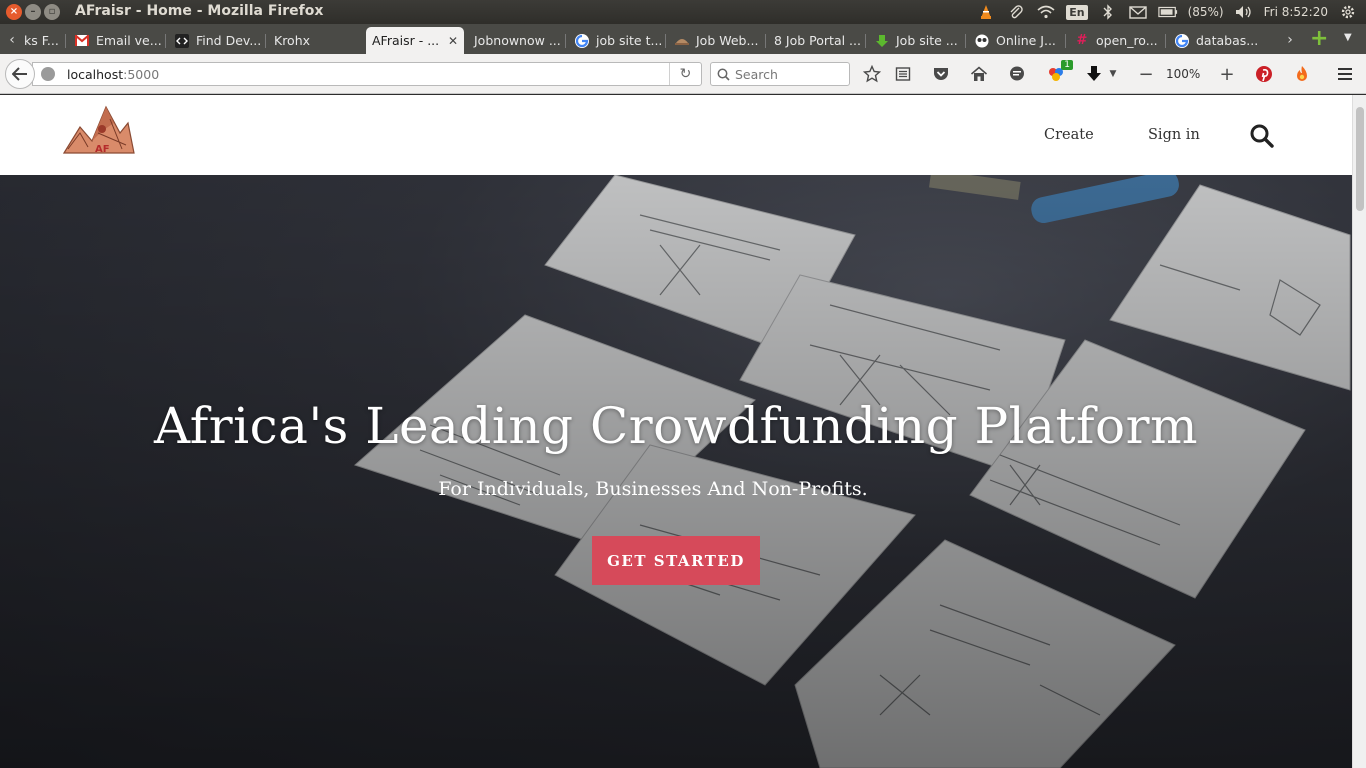 The image size is (1366, 768). I want to click on zoom-out-icon: −, so click(1146, 74).